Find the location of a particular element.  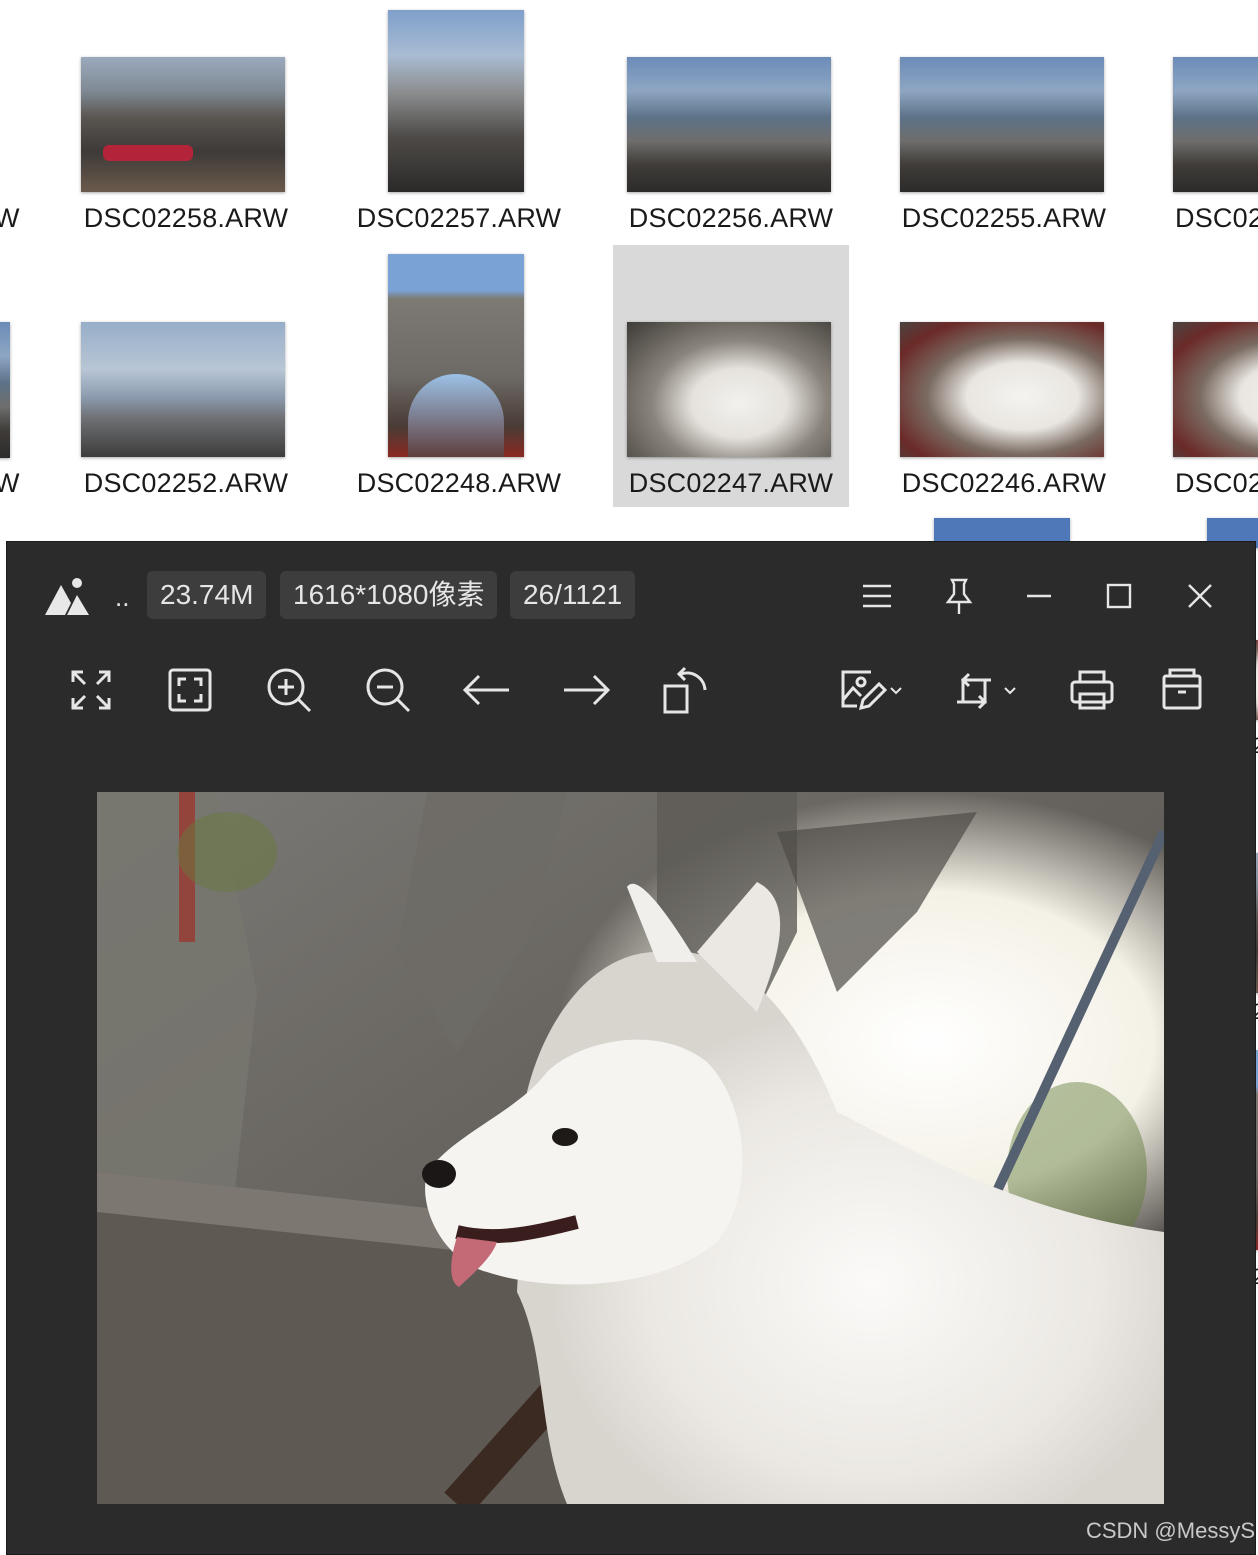

file-item: DSC02258.ARW is located at coordinates (186, 120).